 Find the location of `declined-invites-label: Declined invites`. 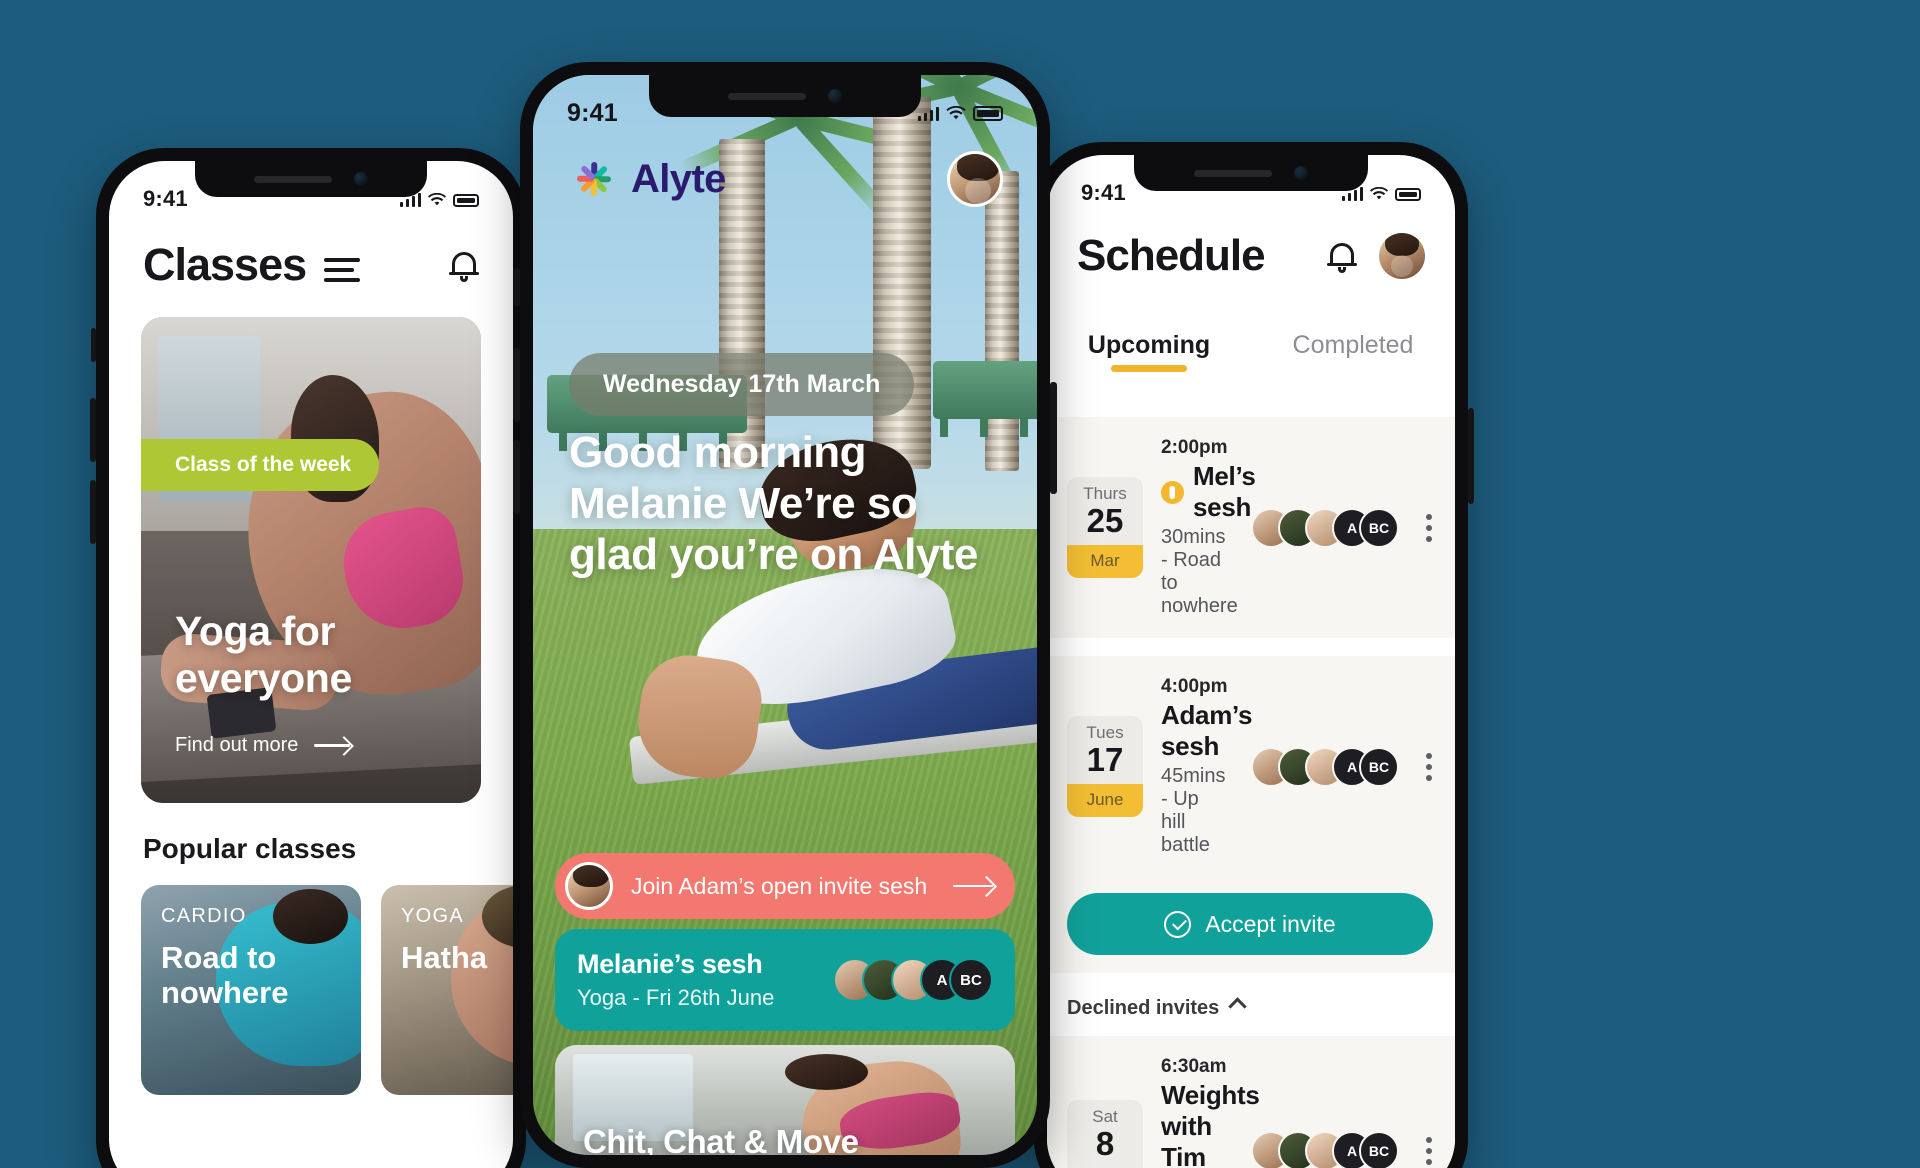

declined-invites-label: Declined invites is located at coordinates (1143, 1008).